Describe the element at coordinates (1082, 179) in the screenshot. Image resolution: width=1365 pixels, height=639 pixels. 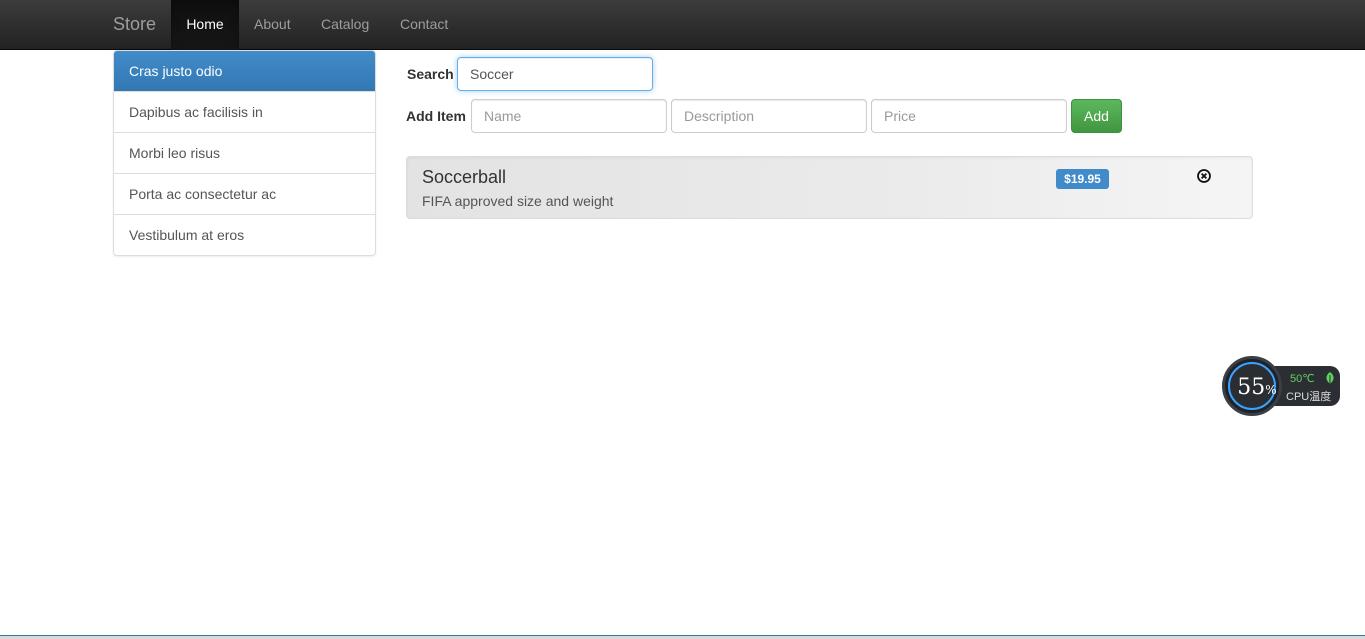
I see `price-badge: $19.95` at that location.